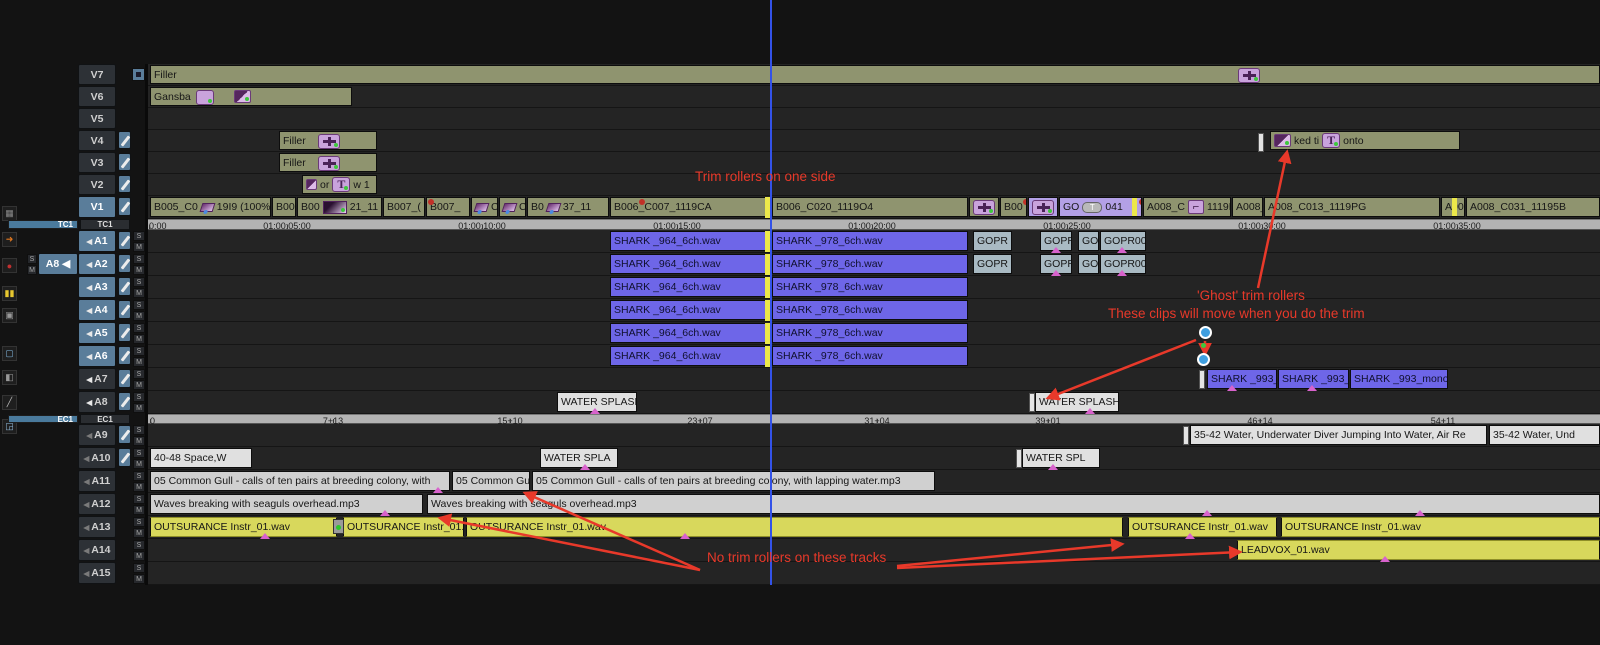  What do you see at coordinates (1100, 207) in the screenshot?
I see `clip-go: GO T 041` at bounding box center [1100, 207].